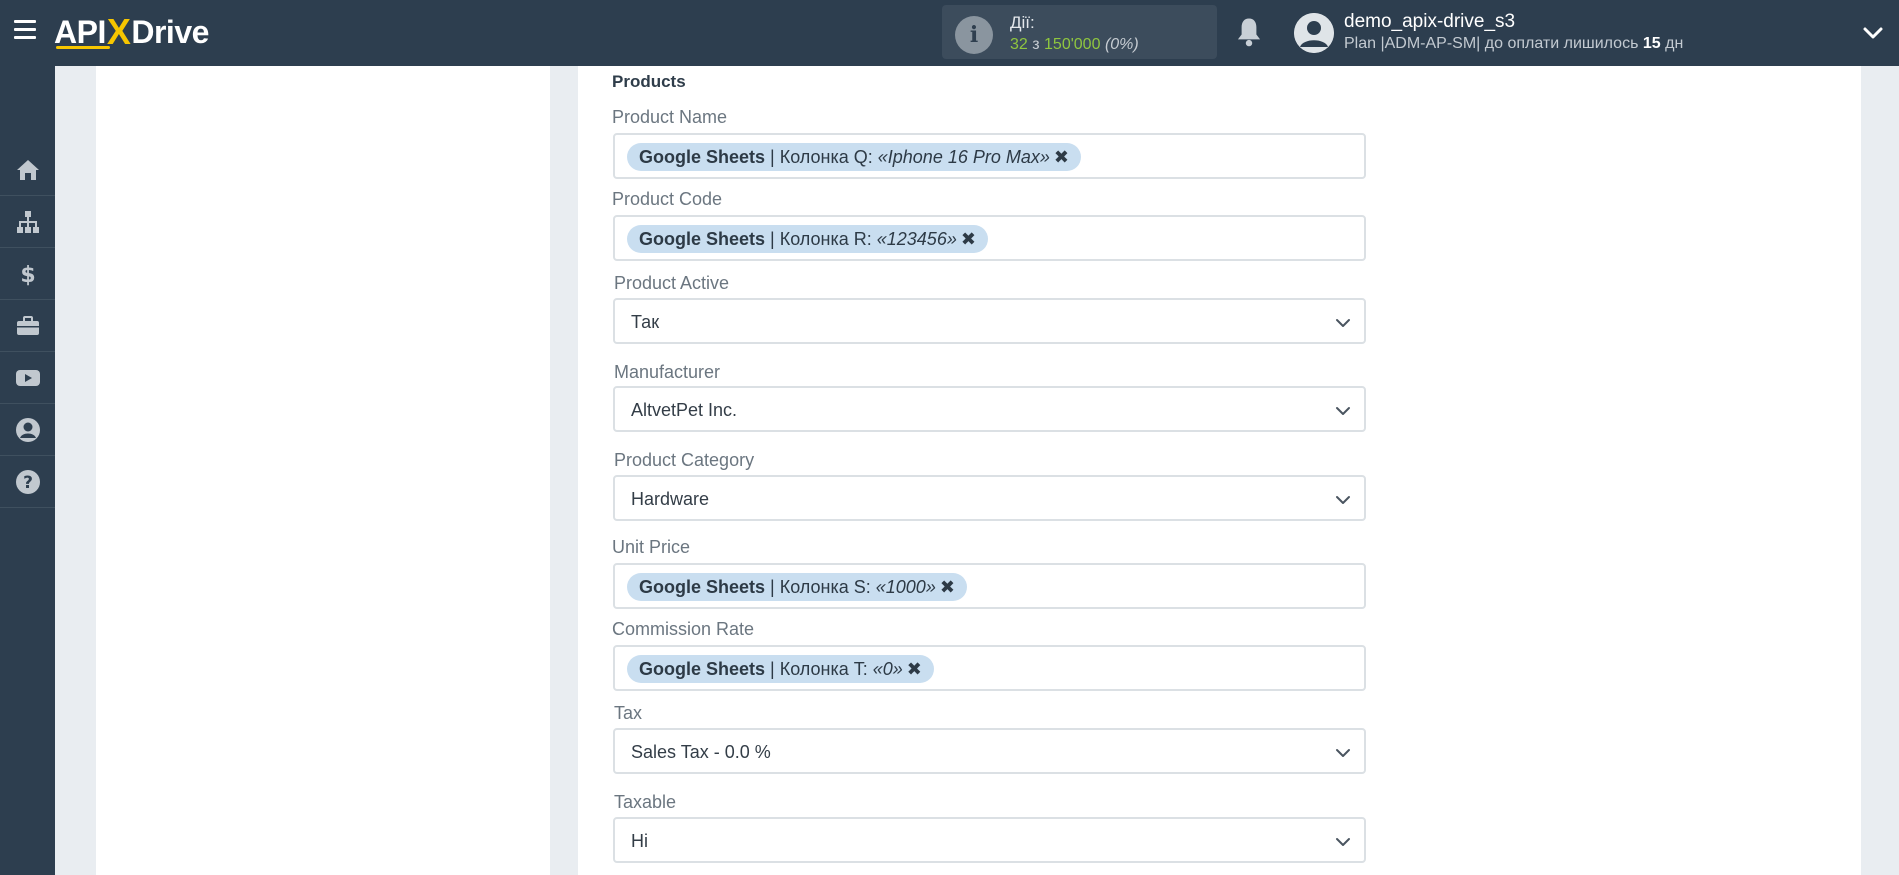 The image size is (1899, 875). What do you see at coordinates (628, 713) in the screenshot?
I see `tax-label: Tax` at bounding box center [628, 713].